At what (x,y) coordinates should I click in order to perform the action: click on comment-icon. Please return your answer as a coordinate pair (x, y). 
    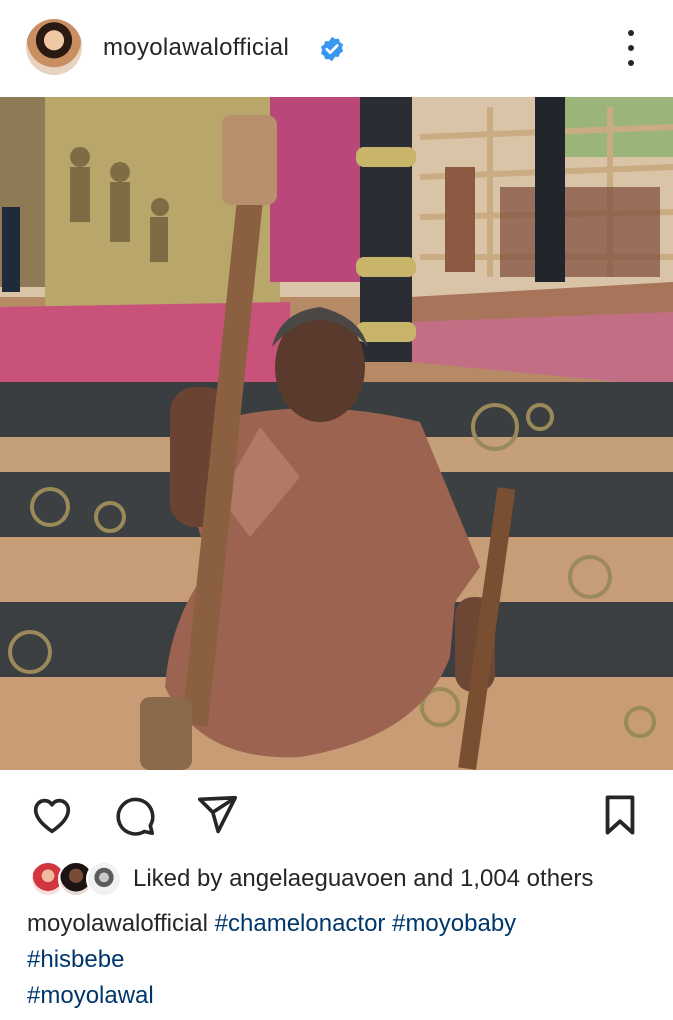
    Looking at the image, I should click on (134, 815).